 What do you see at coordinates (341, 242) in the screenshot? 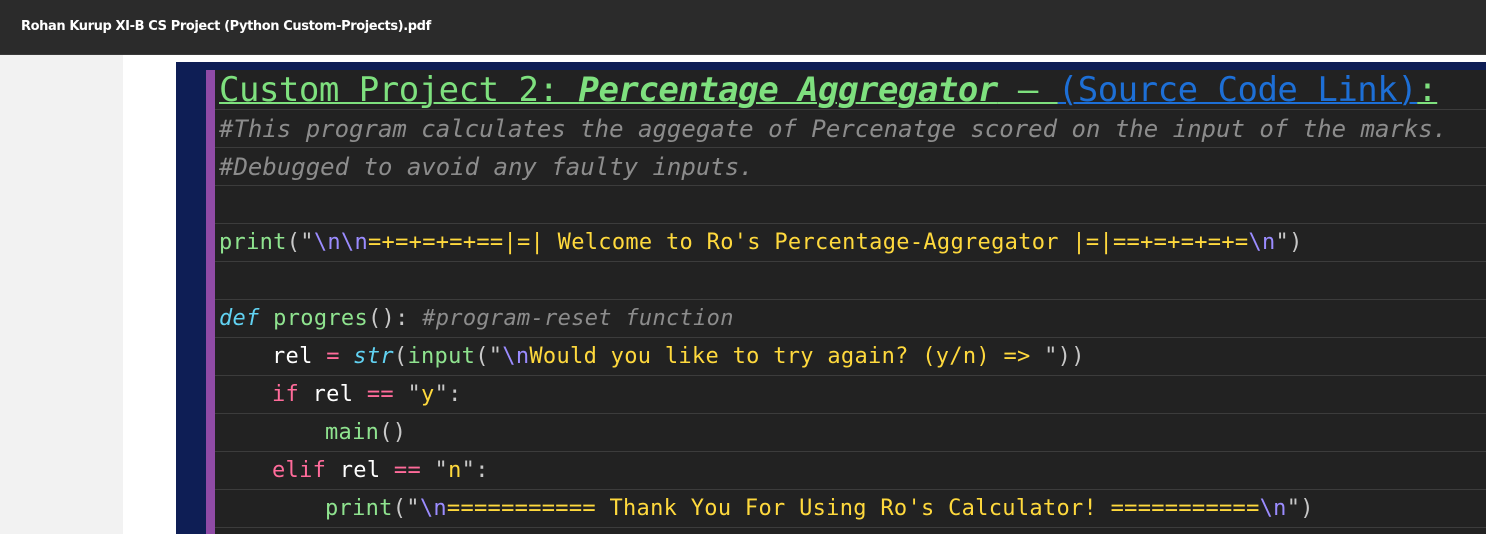
I see `token: \n\n` at bounding box center [341, 242].